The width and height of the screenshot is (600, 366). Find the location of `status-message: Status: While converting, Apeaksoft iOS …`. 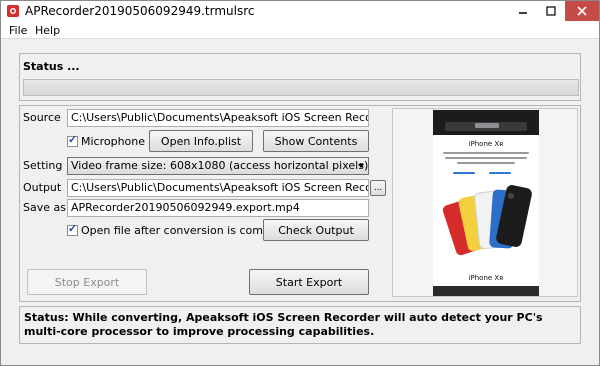

status-message: Status: While converting, Apeaksoft iOS … is located at coordinates (283, 324).